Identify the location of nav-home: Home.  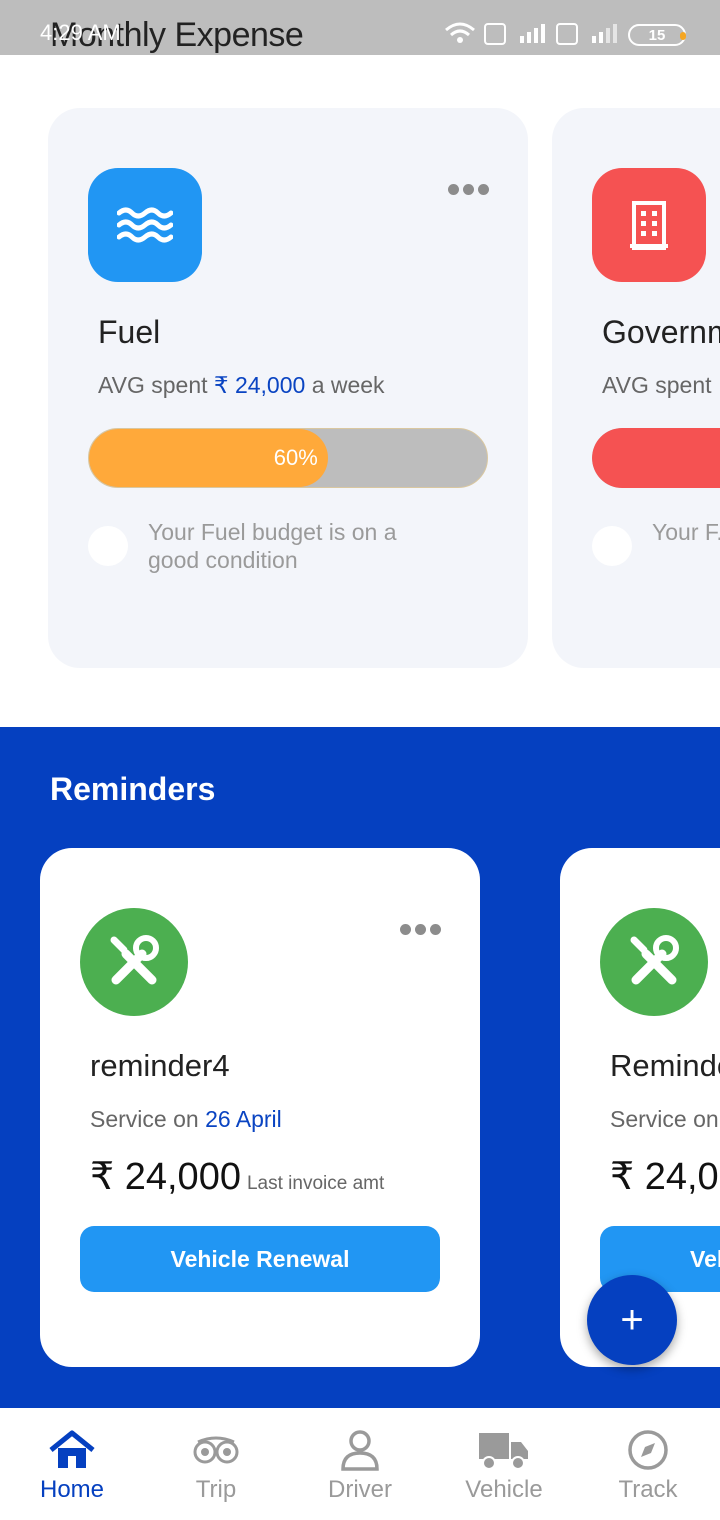
(72, 1464).